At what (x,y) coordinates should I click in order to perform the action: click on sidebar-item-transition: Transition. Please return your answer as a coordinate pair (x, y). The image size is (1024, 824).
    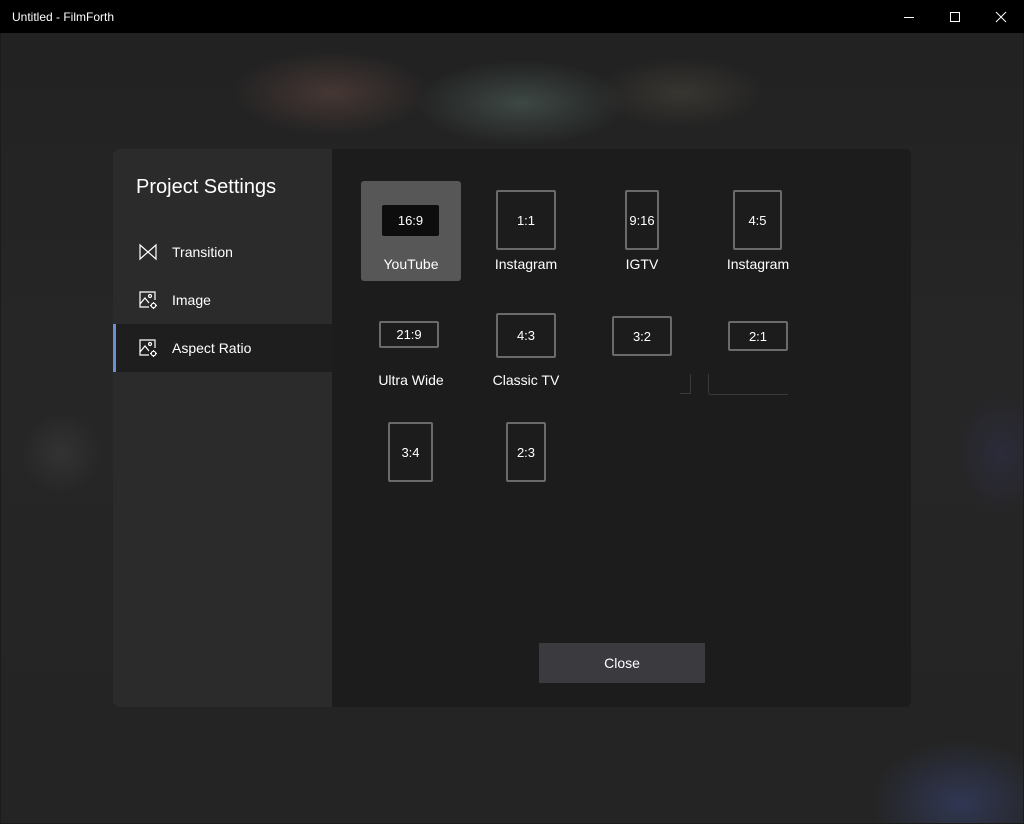
    Looking at the image, I should click on (222, 252).